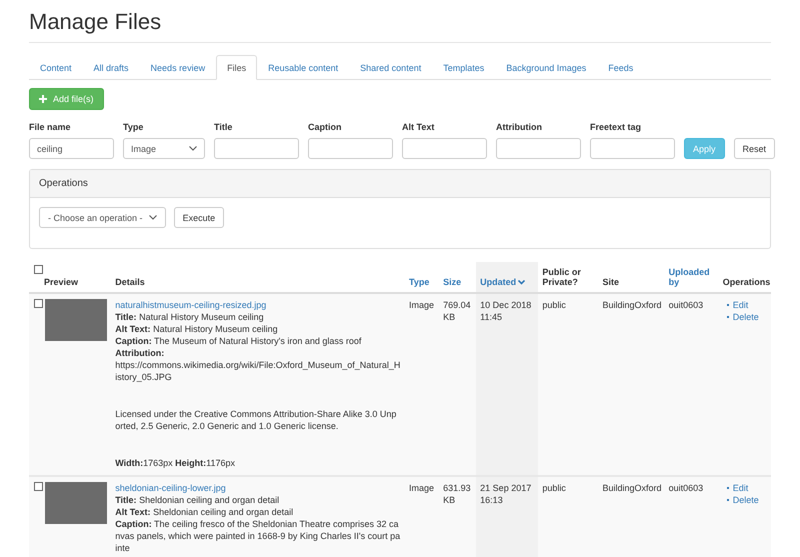 This screenshot has width=800, height=557. Describe the element at coordinates (204, 512) in the screenshot. I see `detail-text: Alt Text: Sheldonian ceiling and organ detail` at that location.